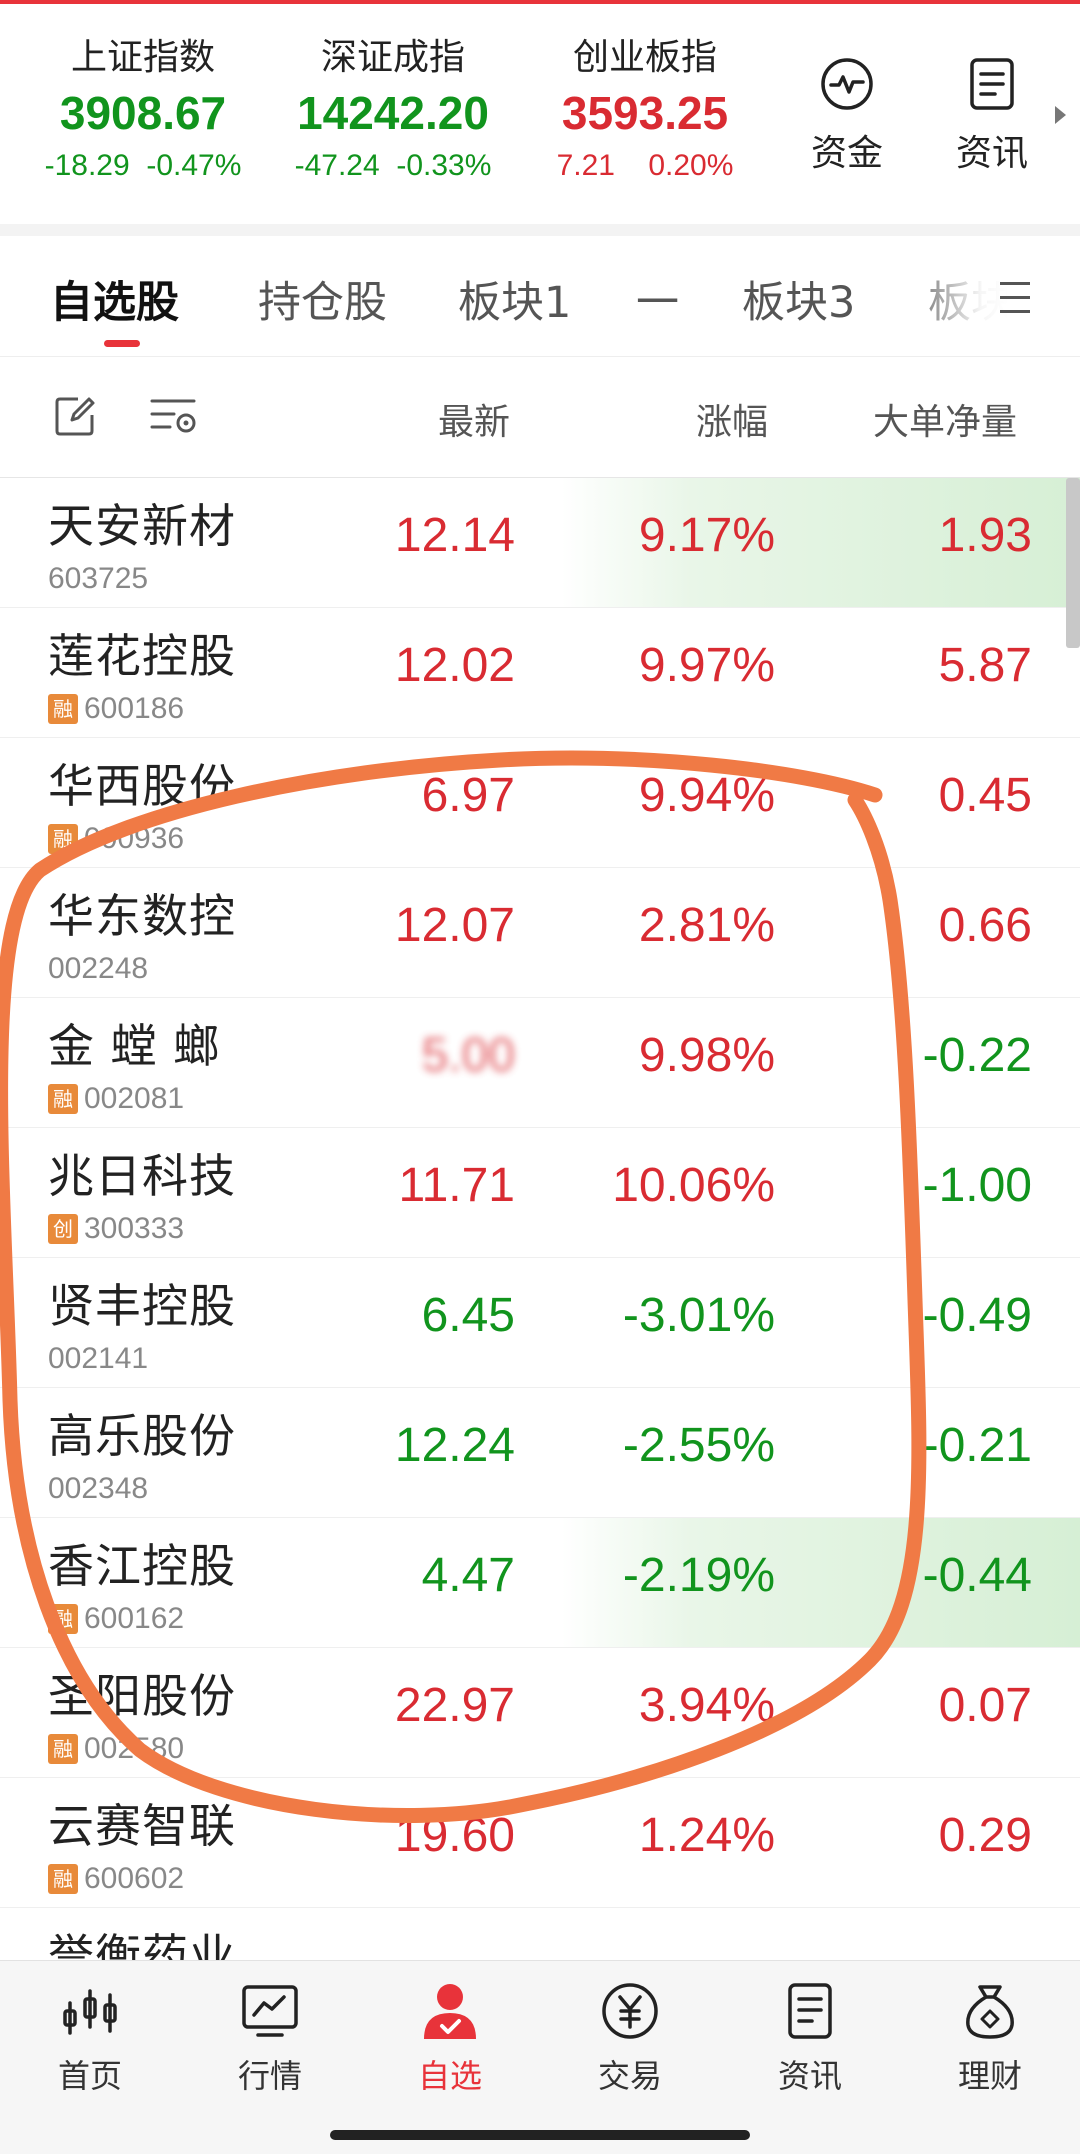 This screenshot has width=1080, height=2154. I want to click on stock-row: 华东数控 002248 12.07 2.81% 0.66, so click(540, 933).